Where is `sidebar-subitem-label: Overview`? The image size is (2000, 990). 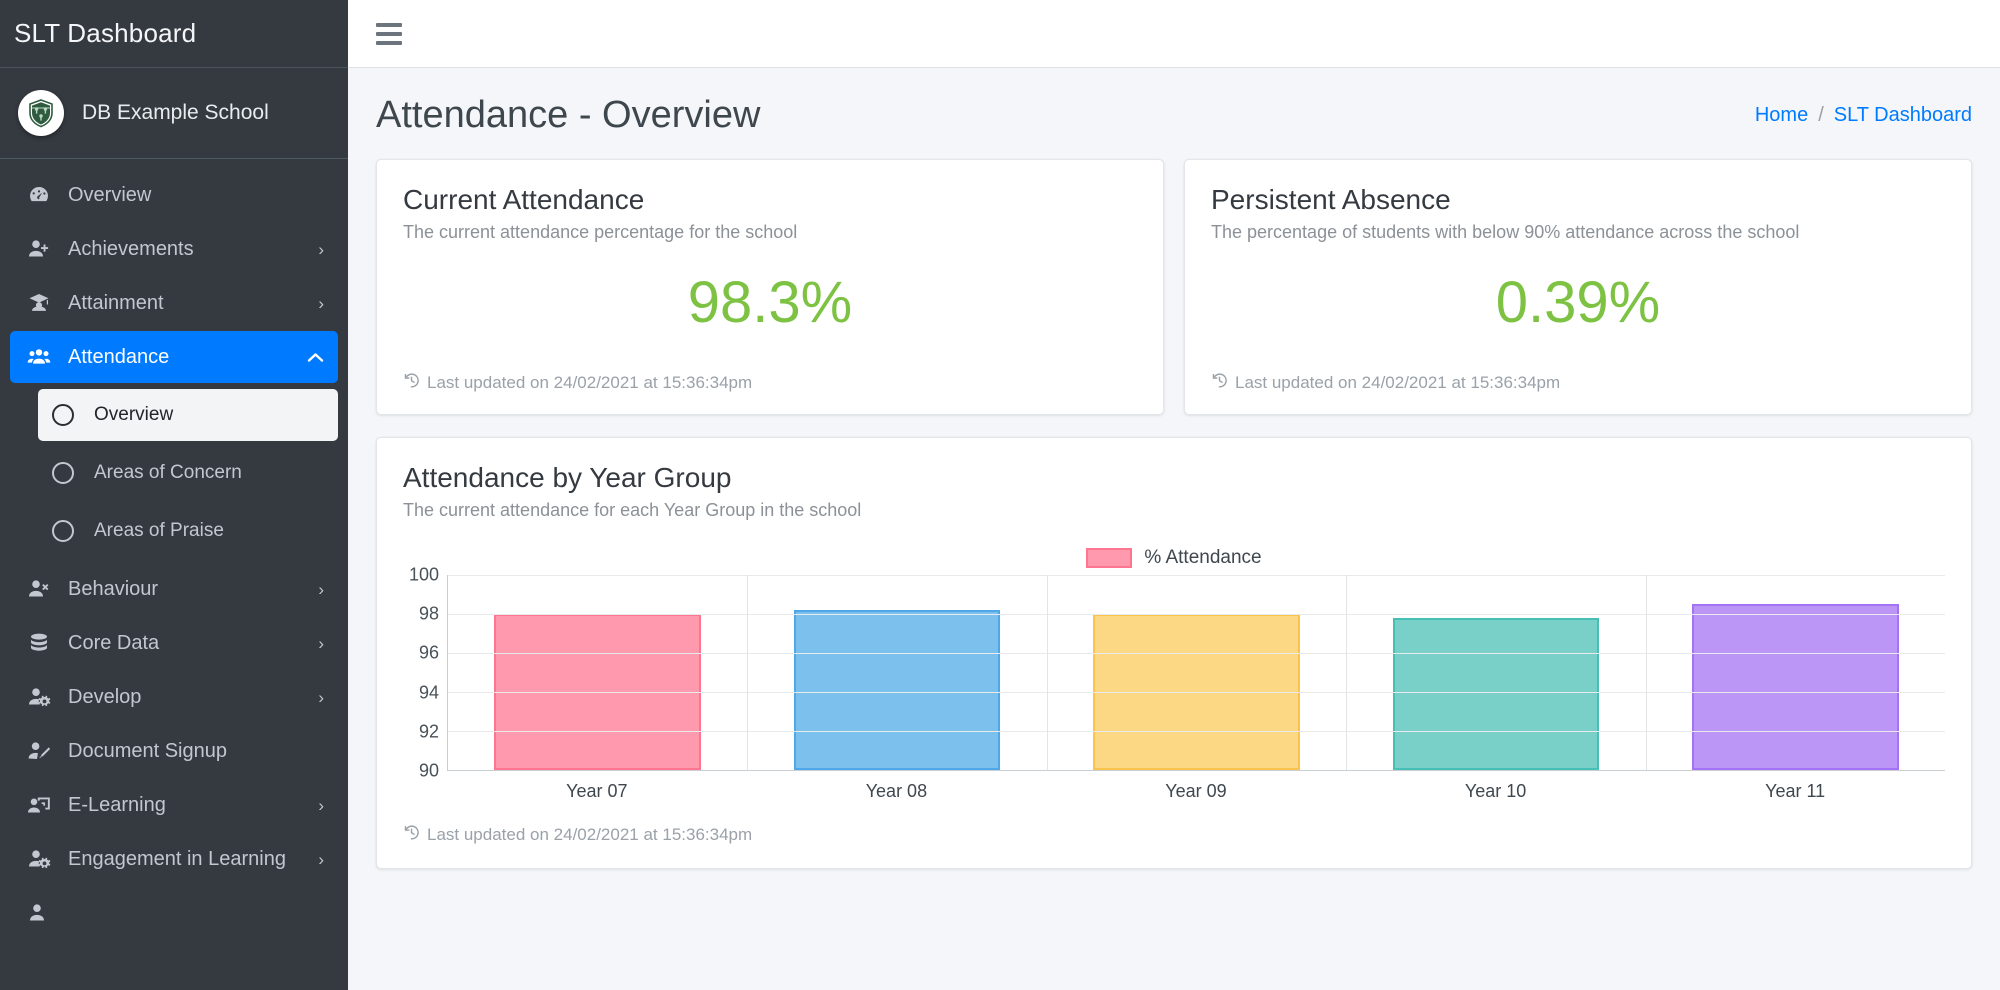
sidebar-subitem-label: Overview is located at coordinates (134, 414).